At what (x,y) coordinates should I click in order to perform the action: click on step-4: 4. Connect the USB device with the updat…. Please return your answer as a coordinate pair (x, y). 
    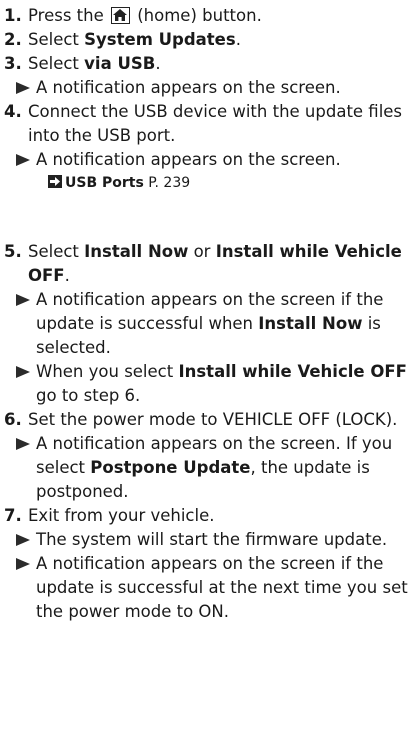
    Looking at the image, I should click on (203, 123).